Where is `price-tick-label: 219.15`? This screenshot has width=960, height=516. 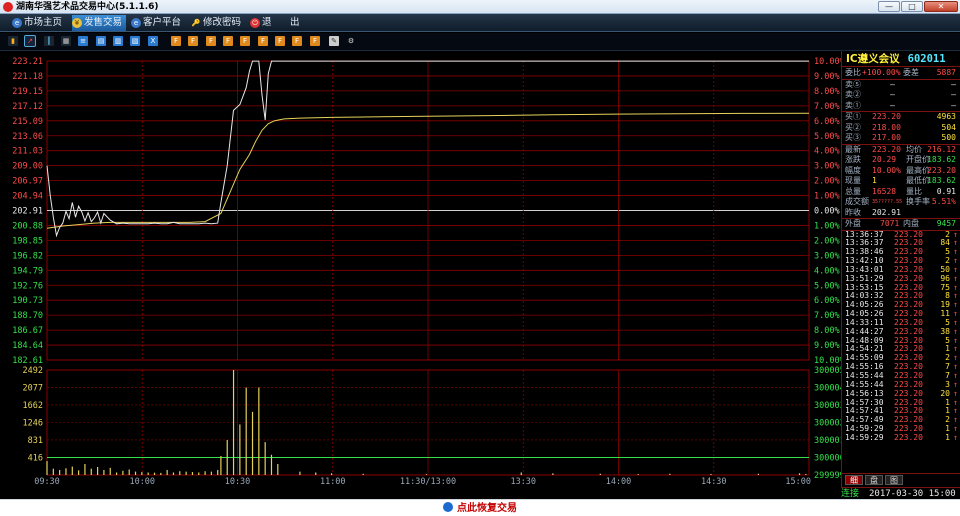
price-tick-label: 219.15 is located at coordinates (27, 92).